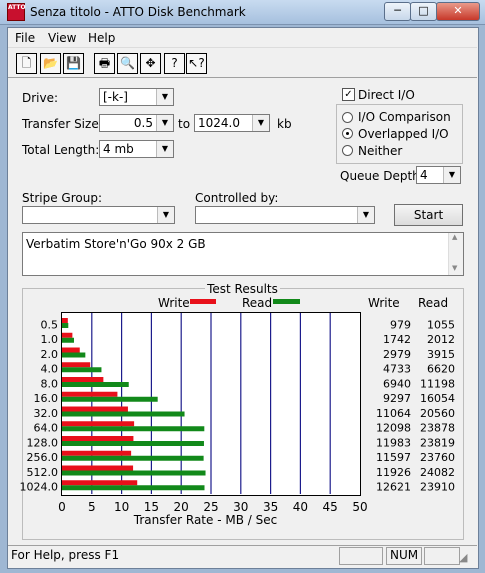 The image size is (485, 573). Describe the element at coordinates (393, 457) in the screenshot. I see `write-value-label: 11597` at that location.